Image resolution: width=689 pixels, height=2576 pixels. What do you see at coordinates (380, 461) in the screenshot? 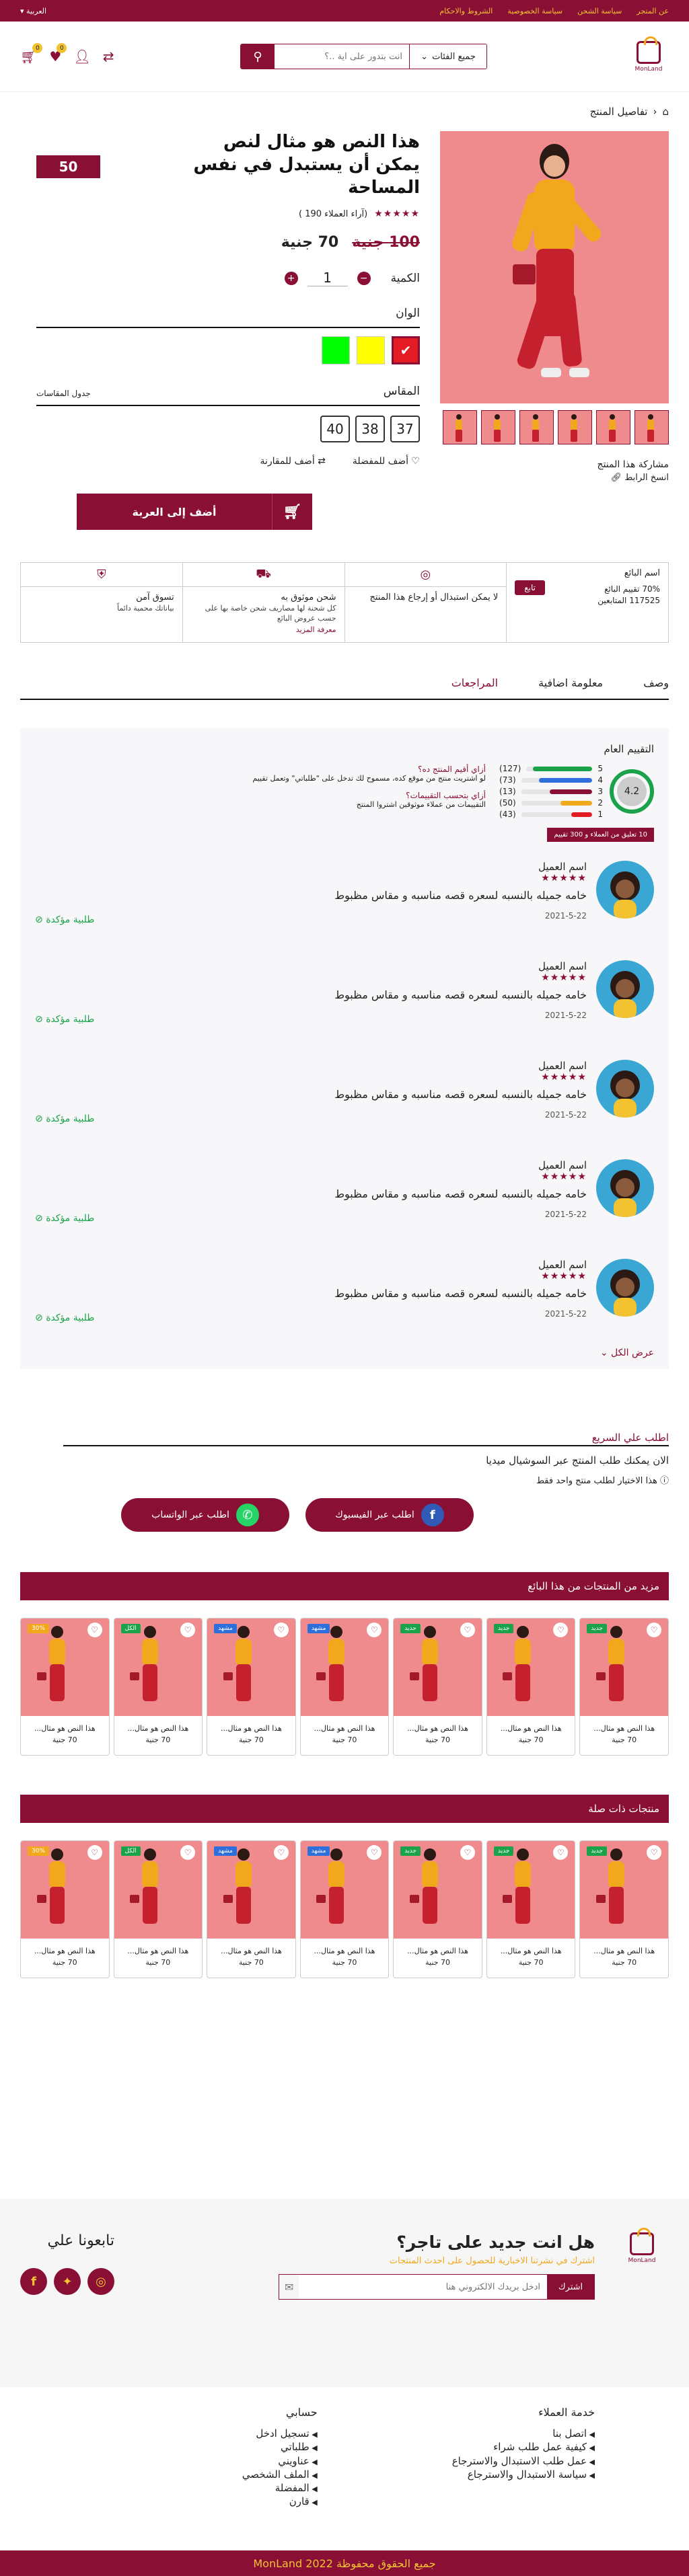
I see `wishlist-label: أضف للمفضلة` at bounding box center [380, 461].